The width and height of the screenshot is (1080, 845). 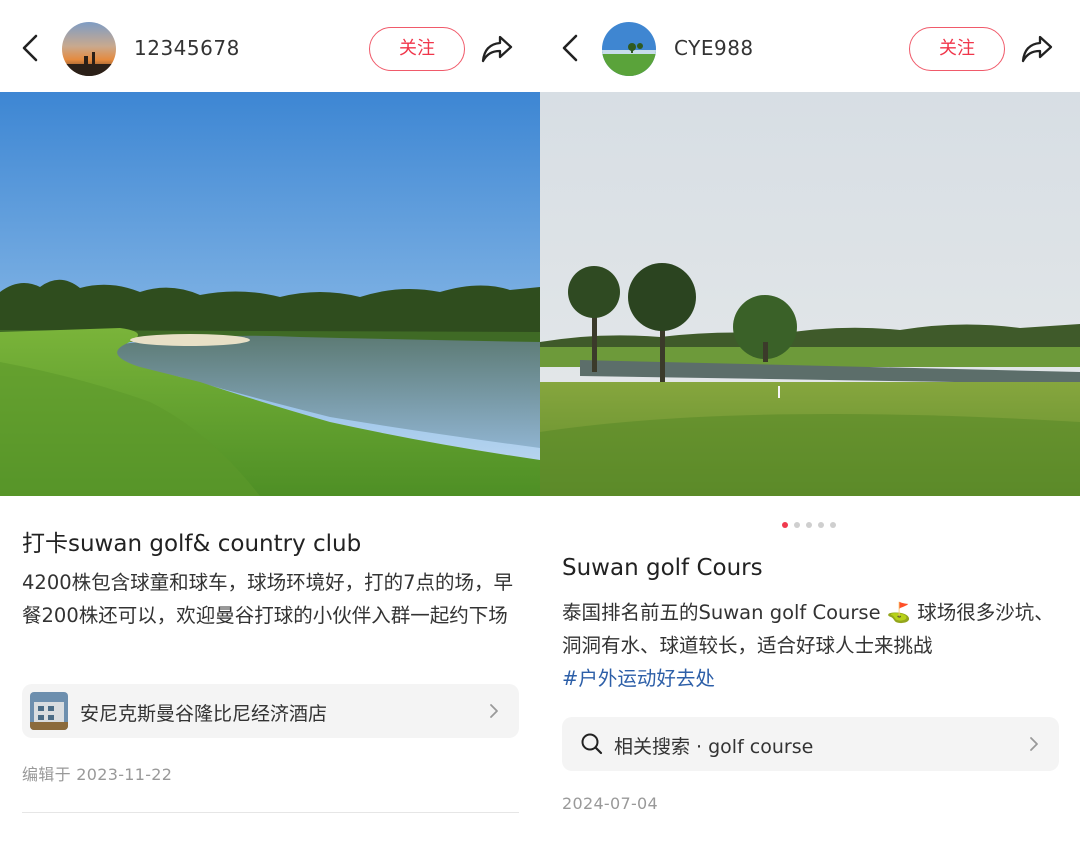 I want to click on post-header: CYE988 关注, so click(x=810, y=46).